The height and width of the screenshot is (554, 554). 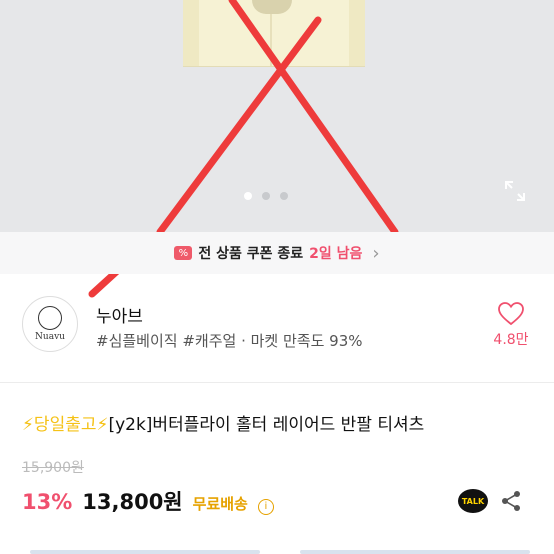 What do you see at coordinates (274, 33) in the screenshot?
I see `product-photo` at bounding box center [274, 33].